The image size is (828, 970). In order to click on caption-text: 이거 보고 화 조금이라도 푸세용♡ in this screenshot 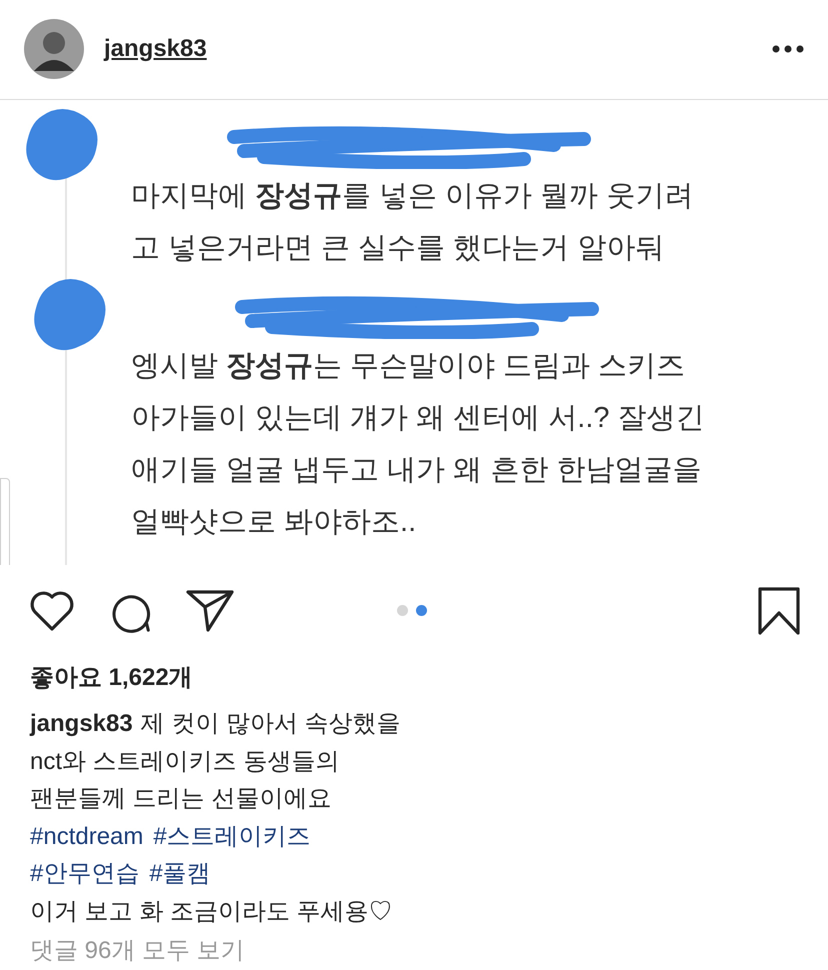, I will do `click(212, 911)`.